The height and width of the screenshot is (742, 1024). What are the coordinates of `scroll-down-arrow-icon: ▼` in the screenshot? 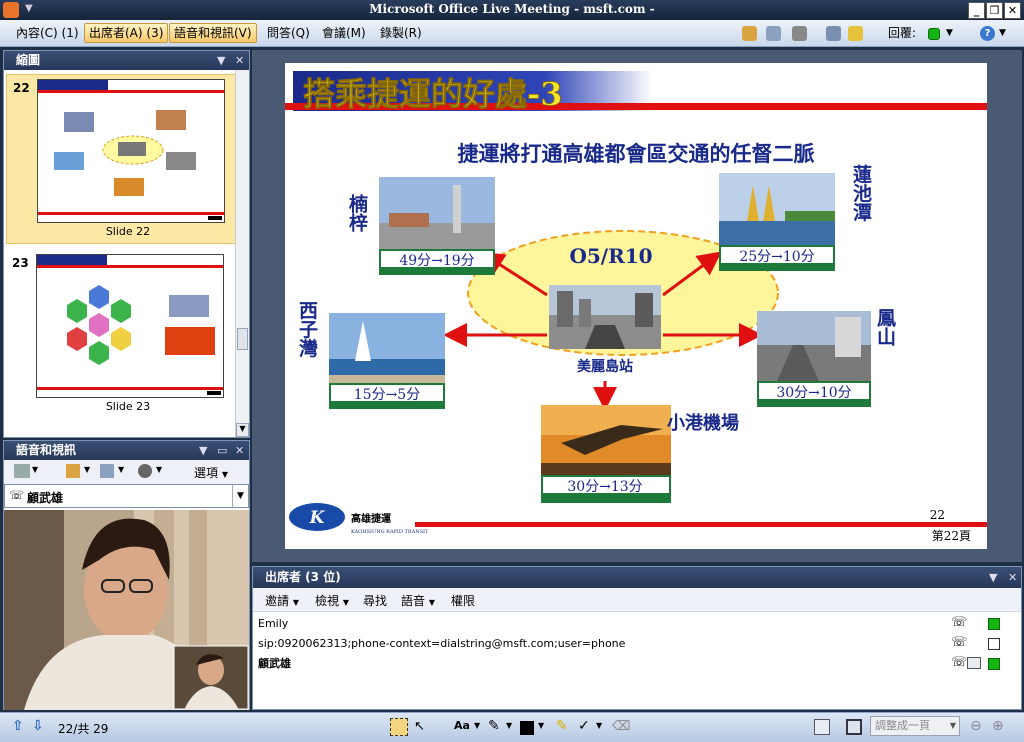 It's located at (242, 430).